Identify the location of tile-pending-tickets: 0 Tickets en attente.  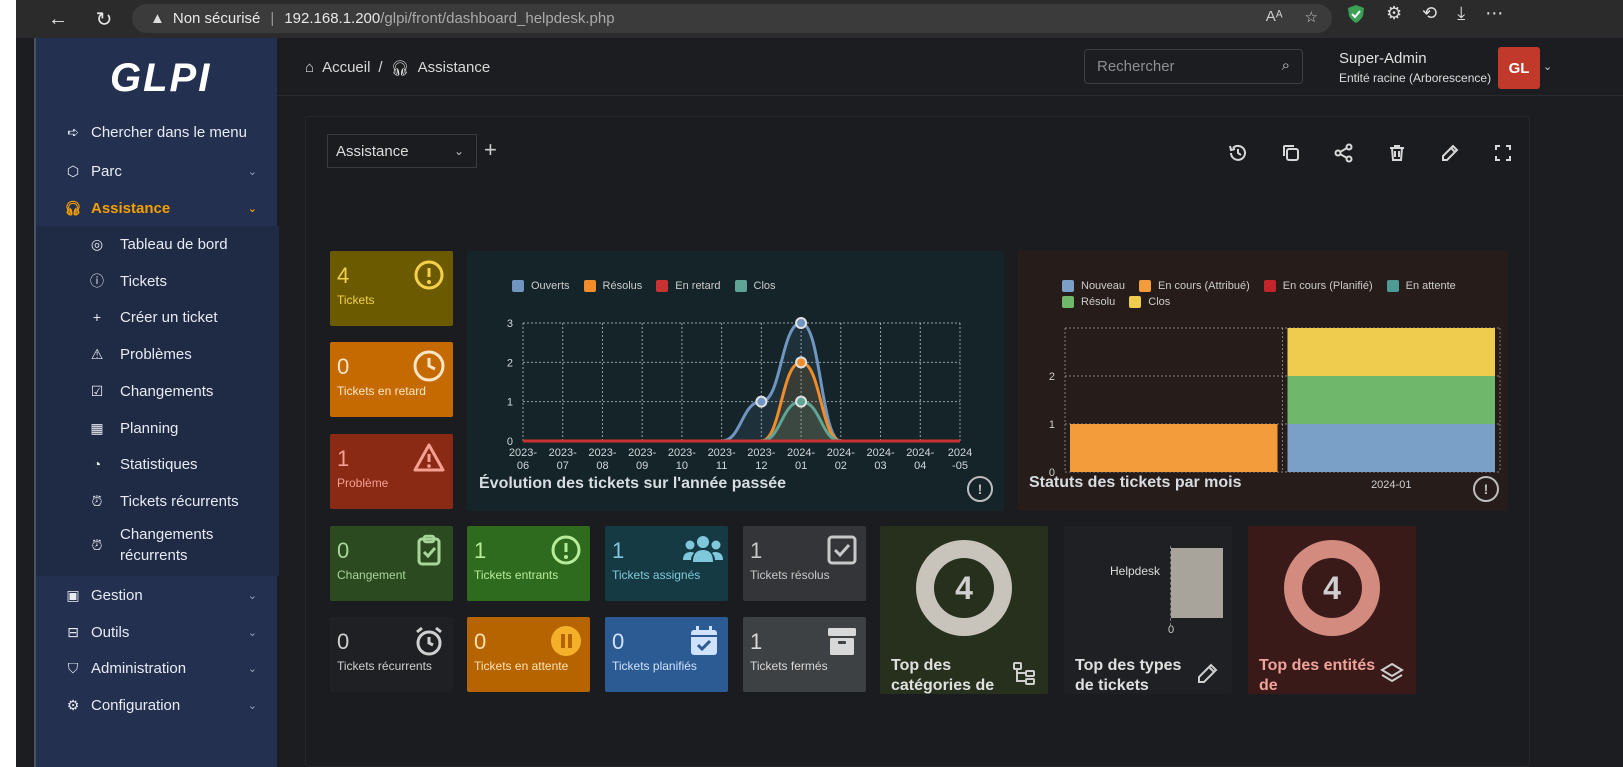
(528, 654).